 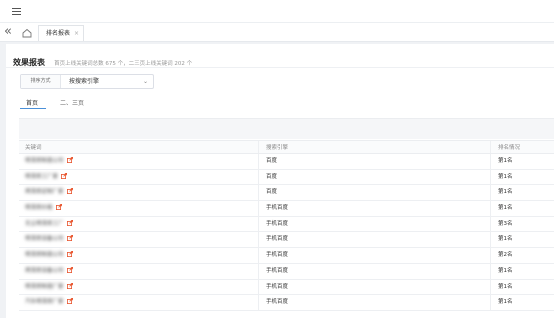 I want to click on table-row: 汽车喷漆房厂家 手机百度 第1名, so click(x=286, y=303).